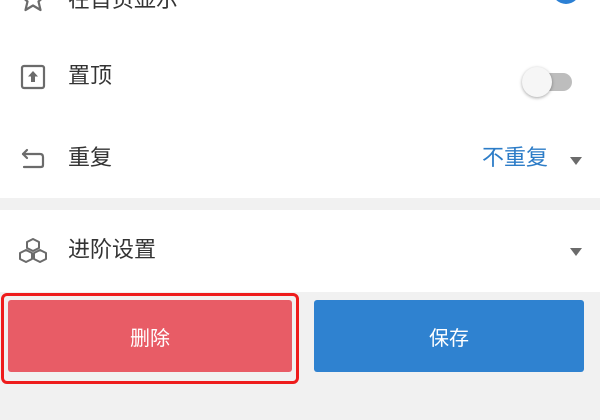 This screenshot has height=420, width=600. I want to click on pin-top-toggle, so click(547, 81).